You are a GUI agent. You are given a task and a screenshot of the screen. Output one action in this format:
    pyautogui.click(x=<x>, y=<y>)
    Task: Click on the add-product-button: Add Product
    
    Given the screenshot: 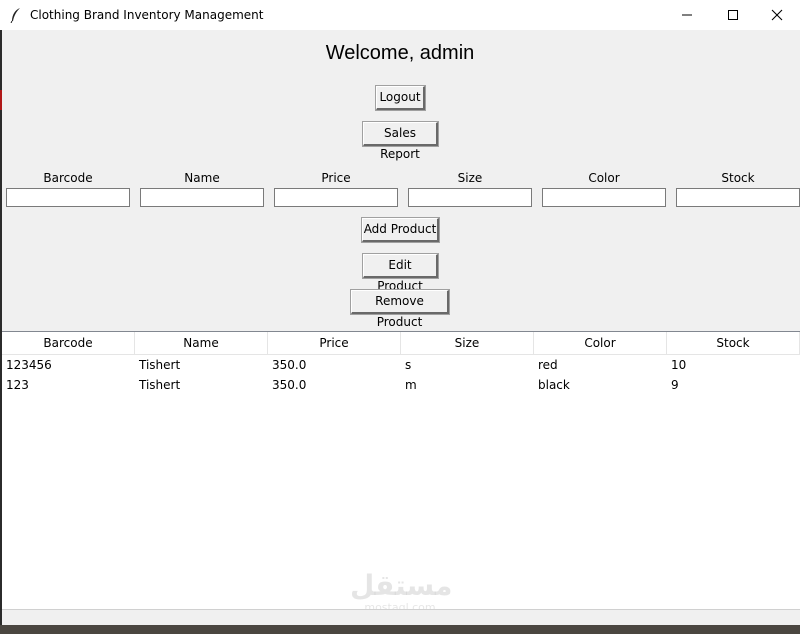 What is the action you would take?
    pyautogui.click(x=400, y=230)
    